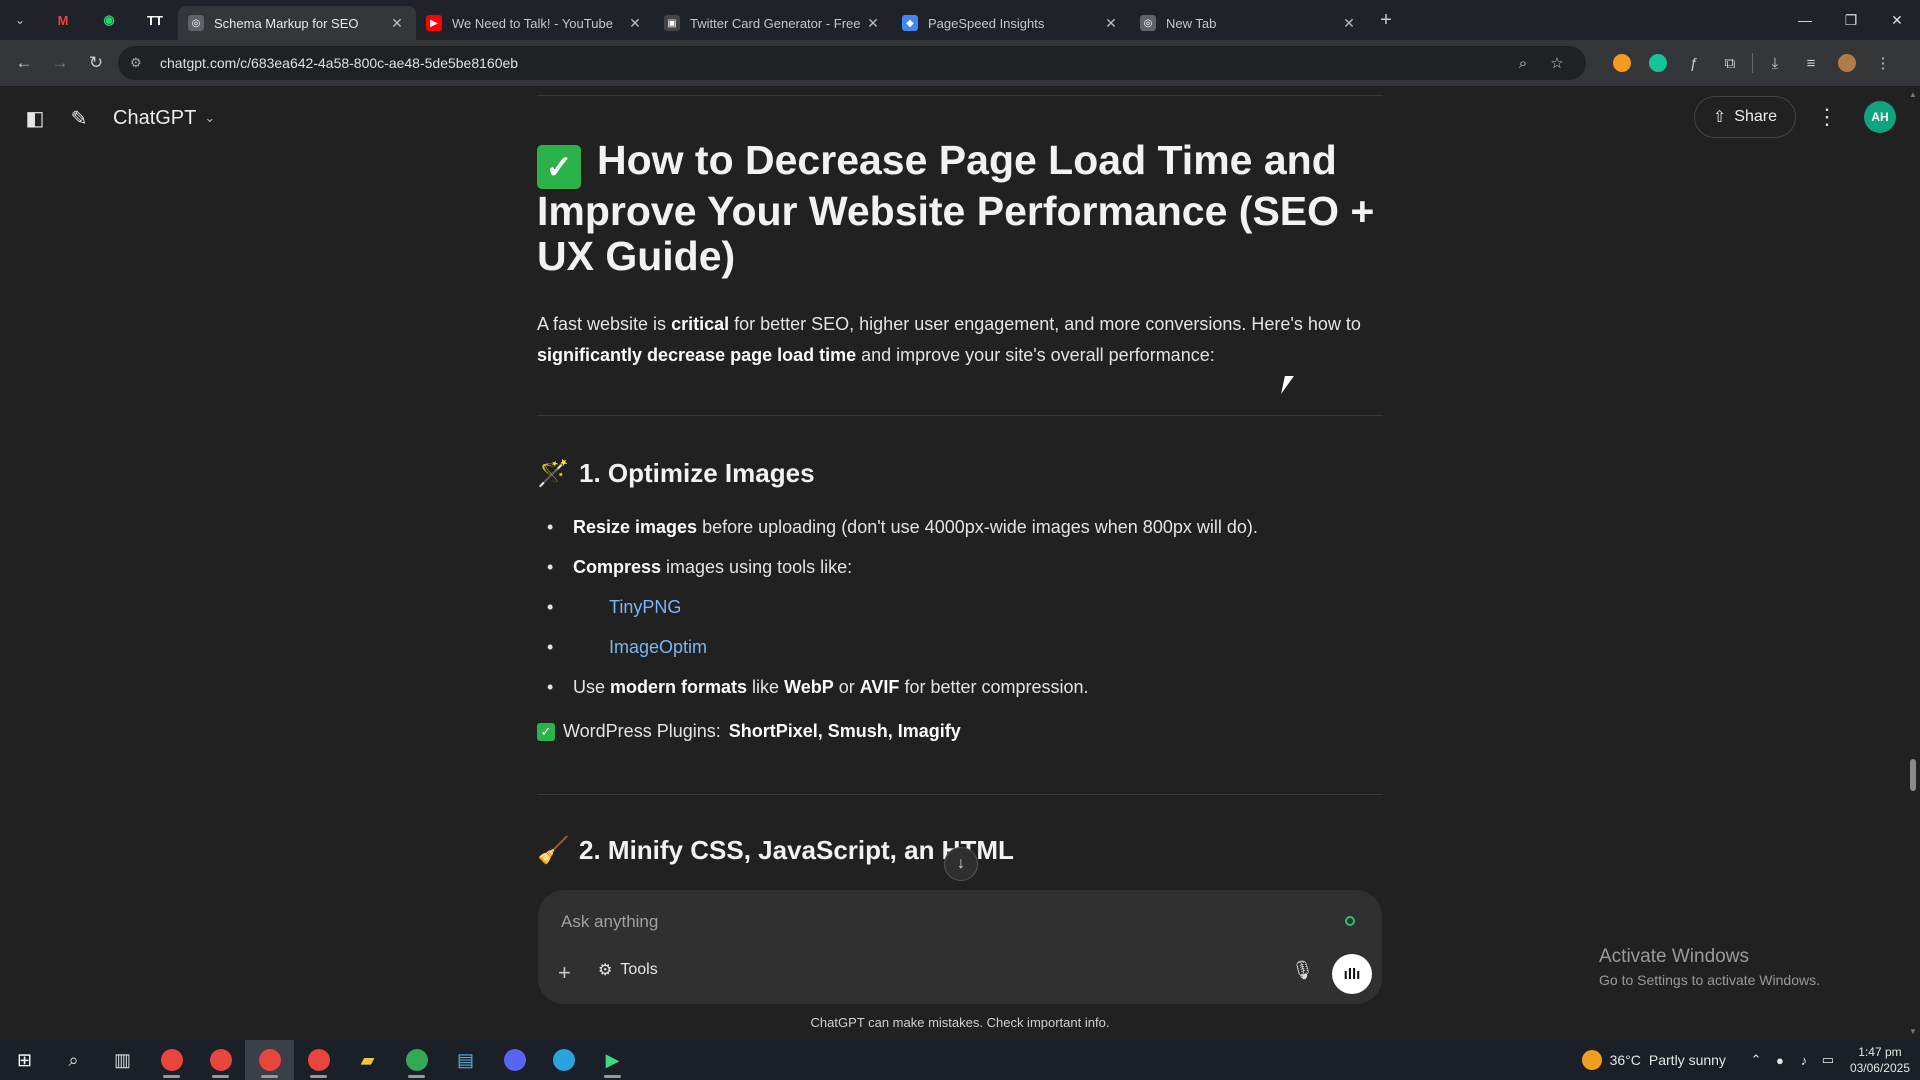 The width and height of the screenshot is (1920, 1080). What do you see at coordinates (1249, 23) in the screenshot?
I see `browser-tab-newtab: ◎ New Tab ✕` at bounding box center [1249, 23].